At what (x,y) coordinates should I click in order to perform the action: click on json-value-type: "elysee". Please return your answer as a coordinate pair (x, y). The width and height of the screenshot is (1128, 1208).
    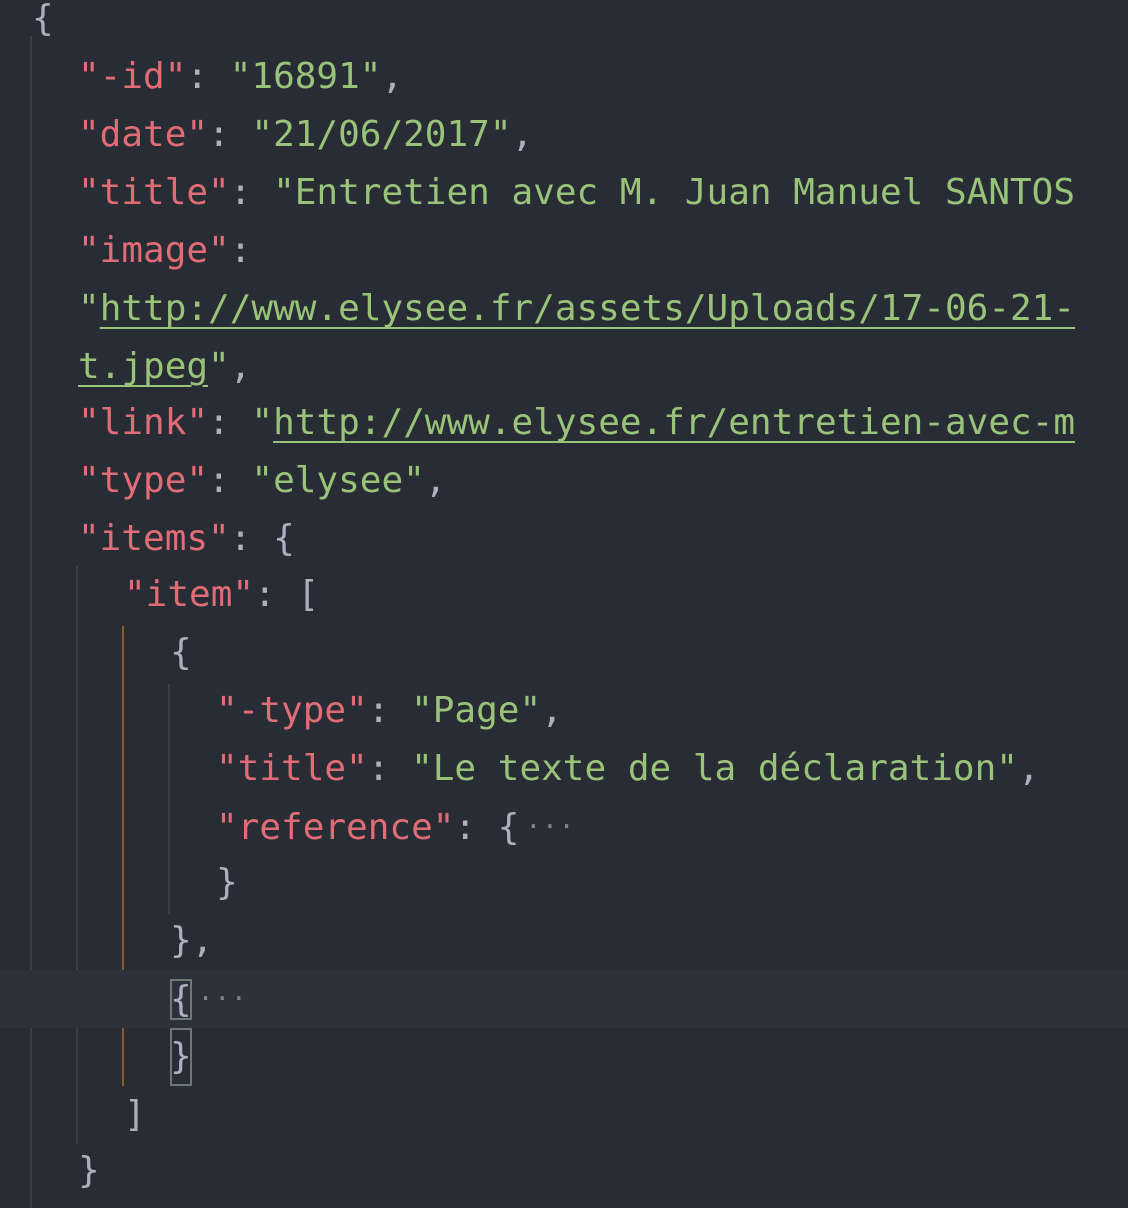
    Looking at the image, I should click on (338, 480).